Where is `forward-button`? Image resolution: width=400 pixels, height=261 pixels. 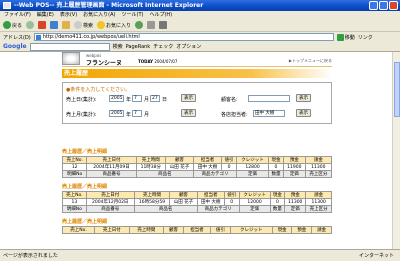 forward-button is located at coordinates (30, 25).